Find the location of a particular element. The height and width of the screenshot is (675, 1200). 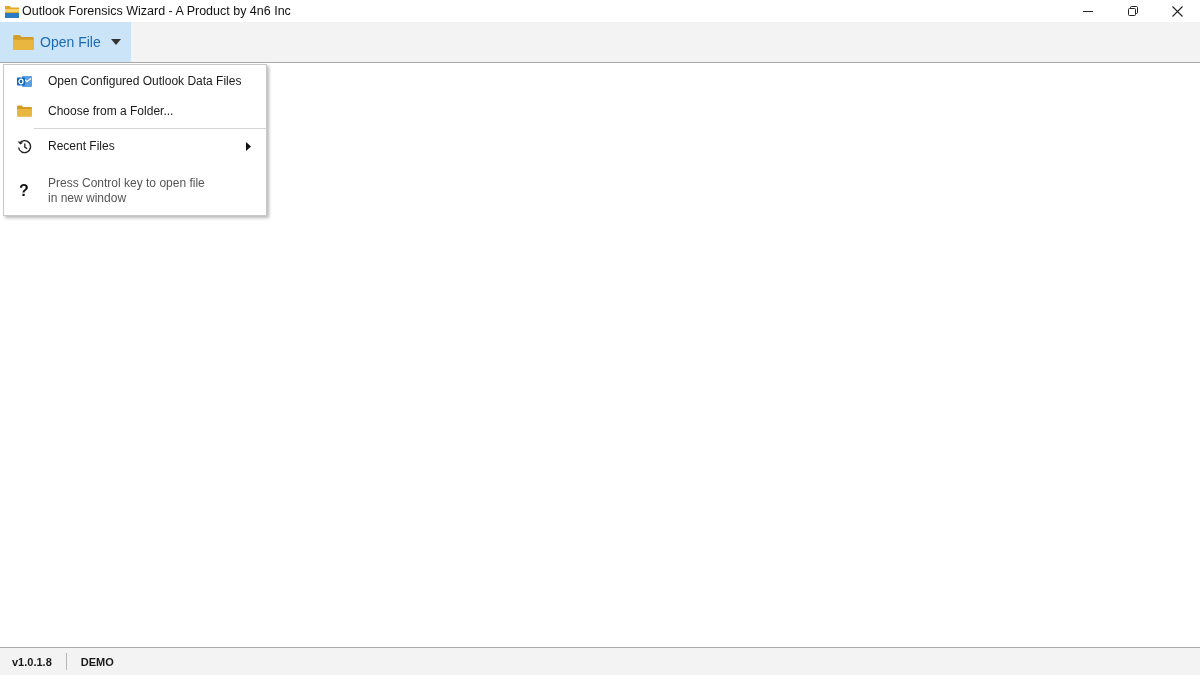

question-mark-icon: ? is located at coordinates (24, 191).